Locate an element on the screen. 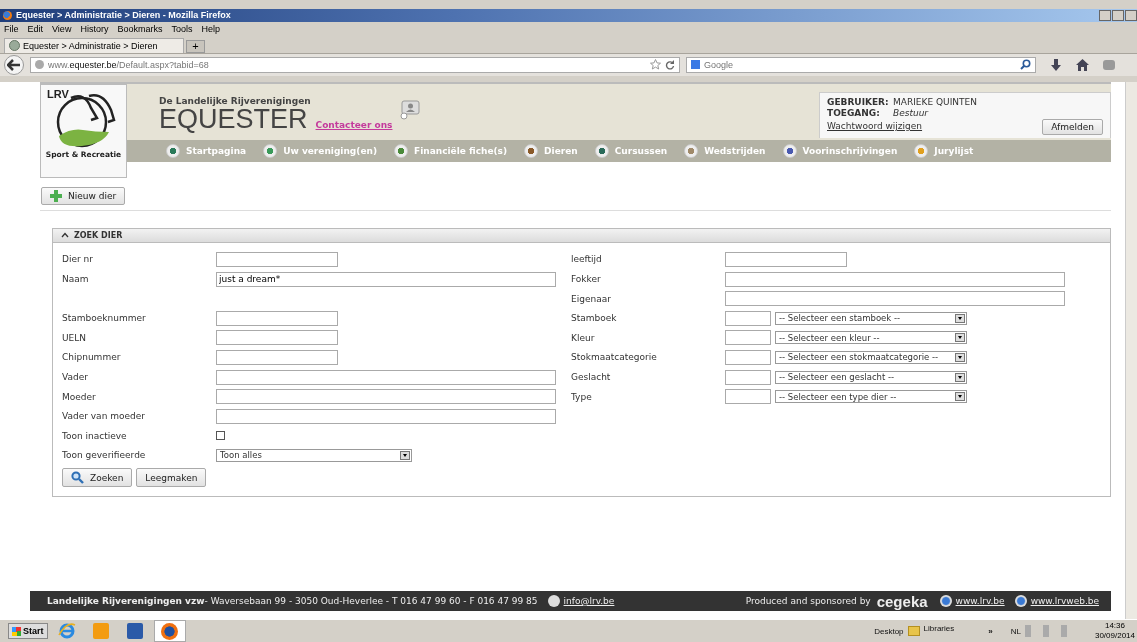  clock-time: 14:36 is located at coordinates (1114, 626).